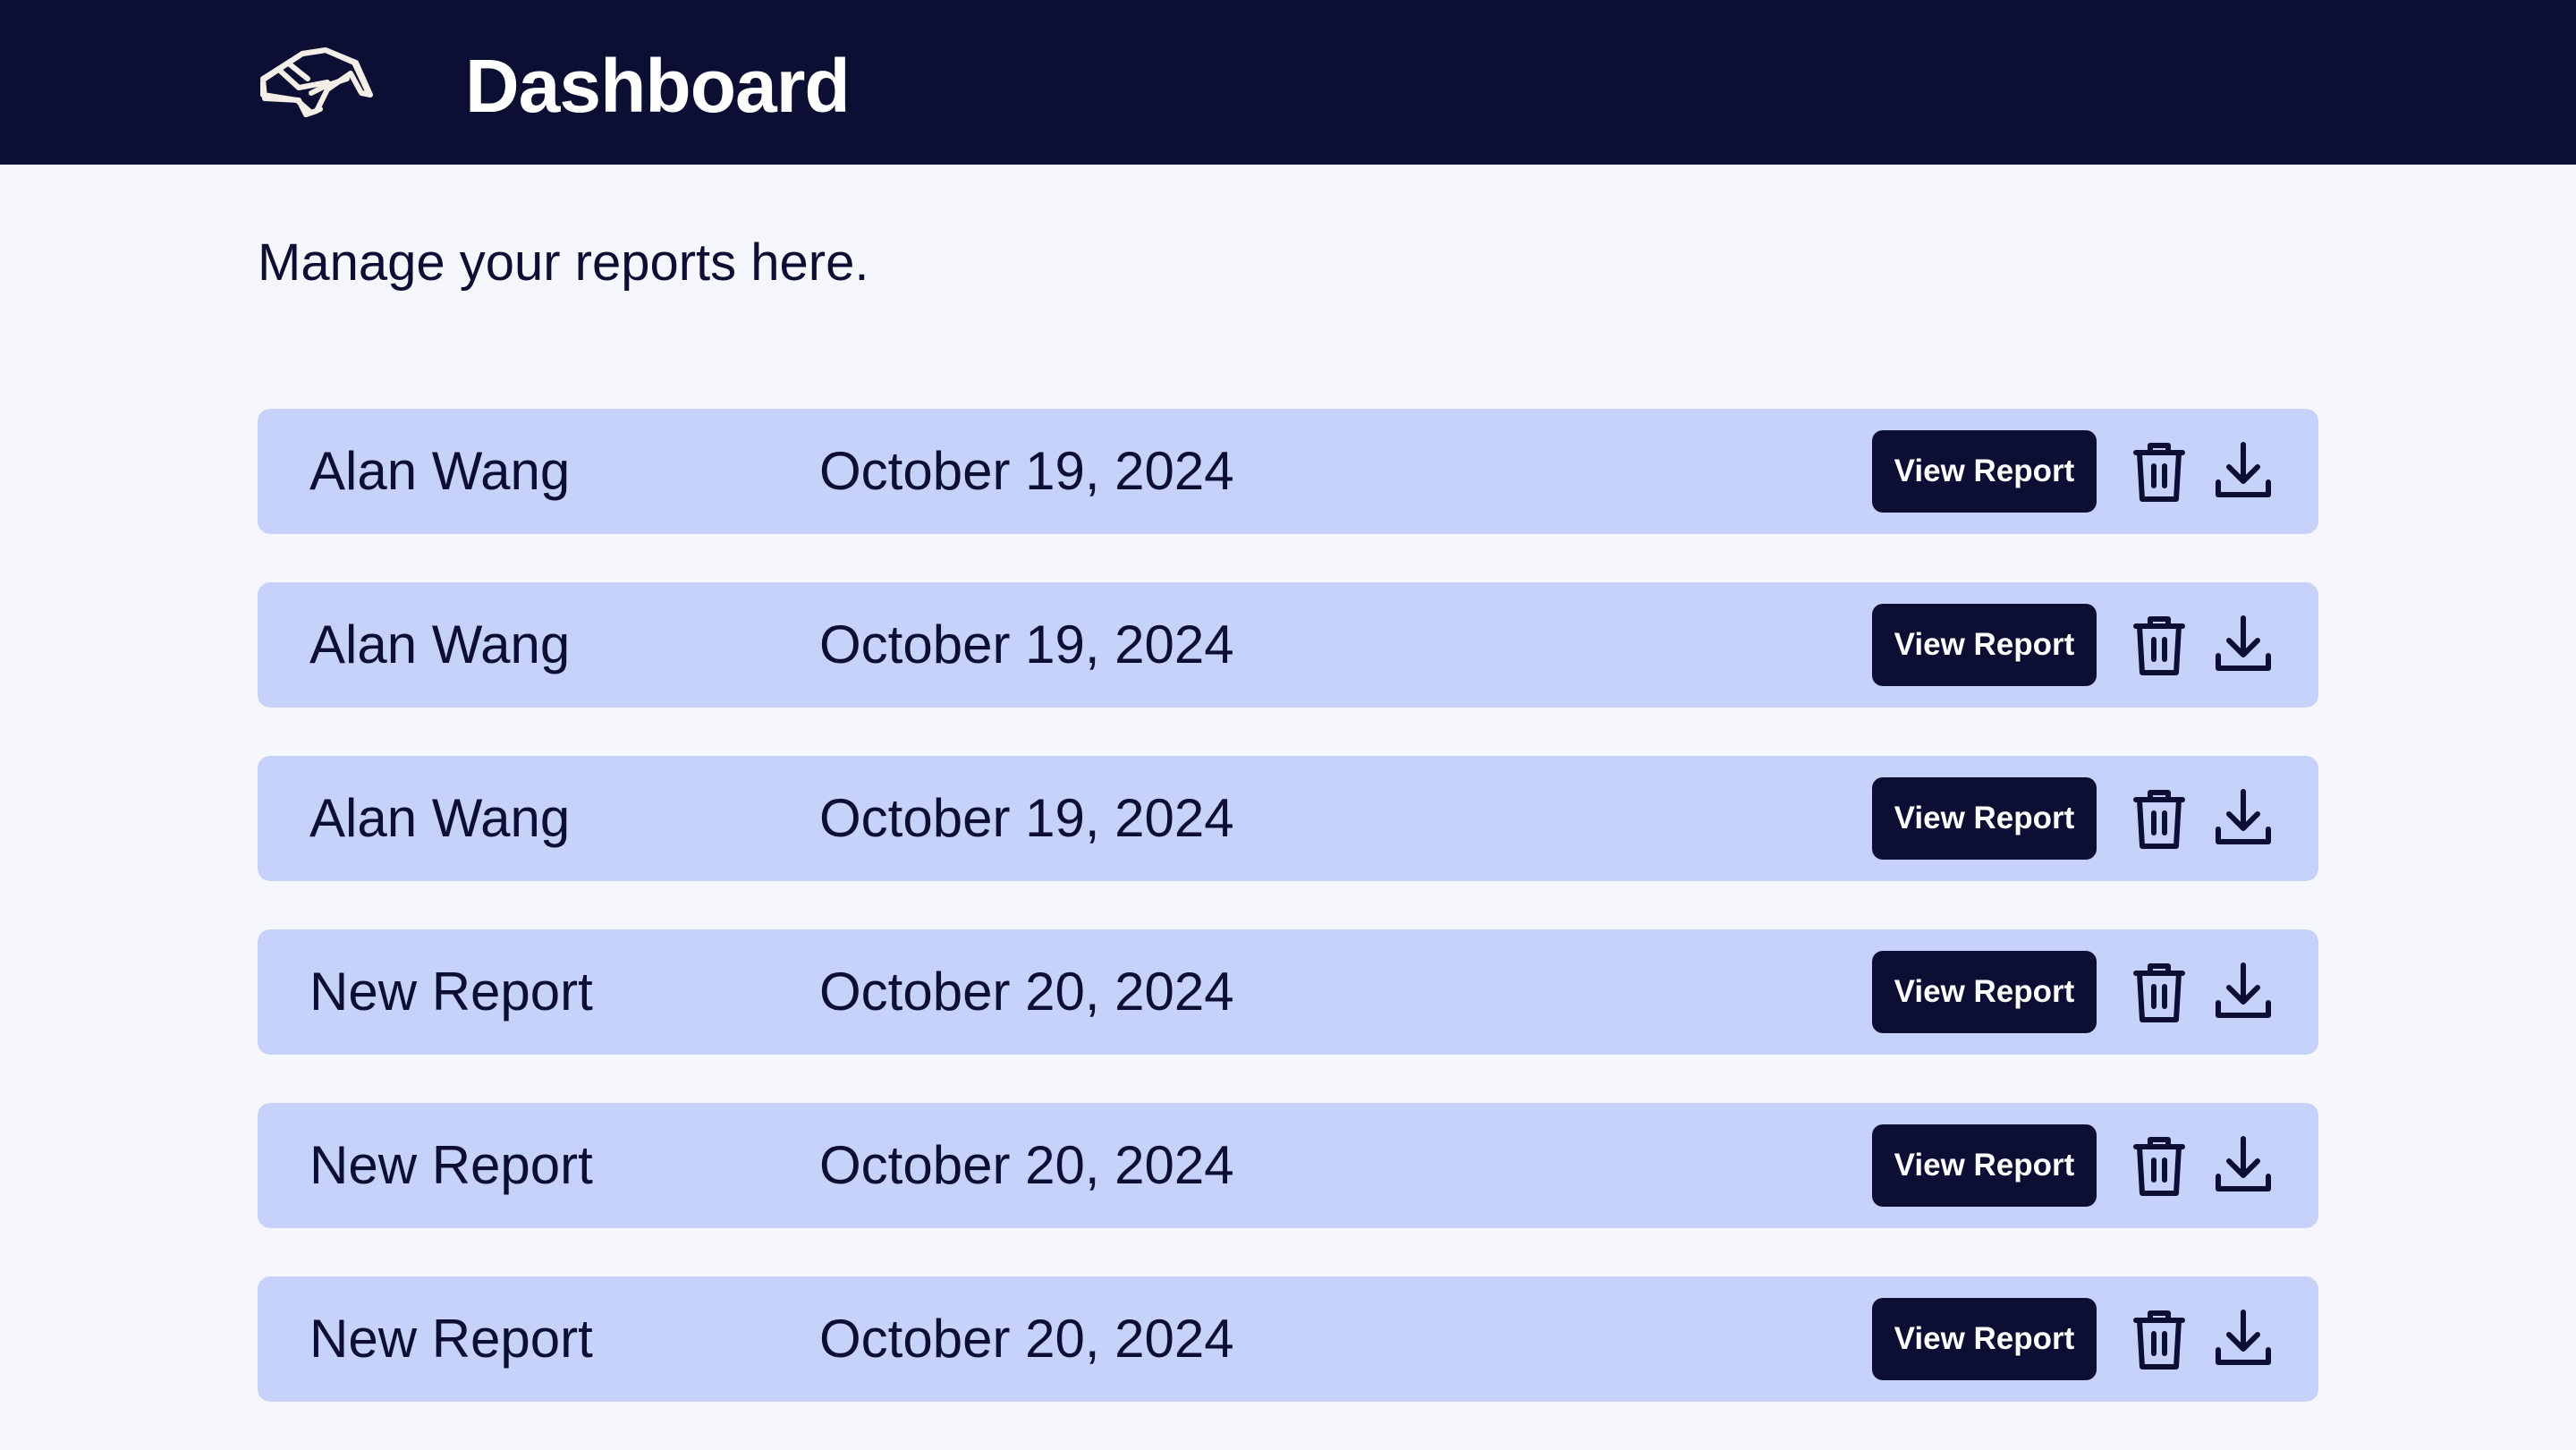 Image resolution: width=2576 pixels, height=1450 pixels. What do you see at coordinates (316, 81) in the screenshot?
I see `hand-logo-icon` at bounding box center [316, 81].